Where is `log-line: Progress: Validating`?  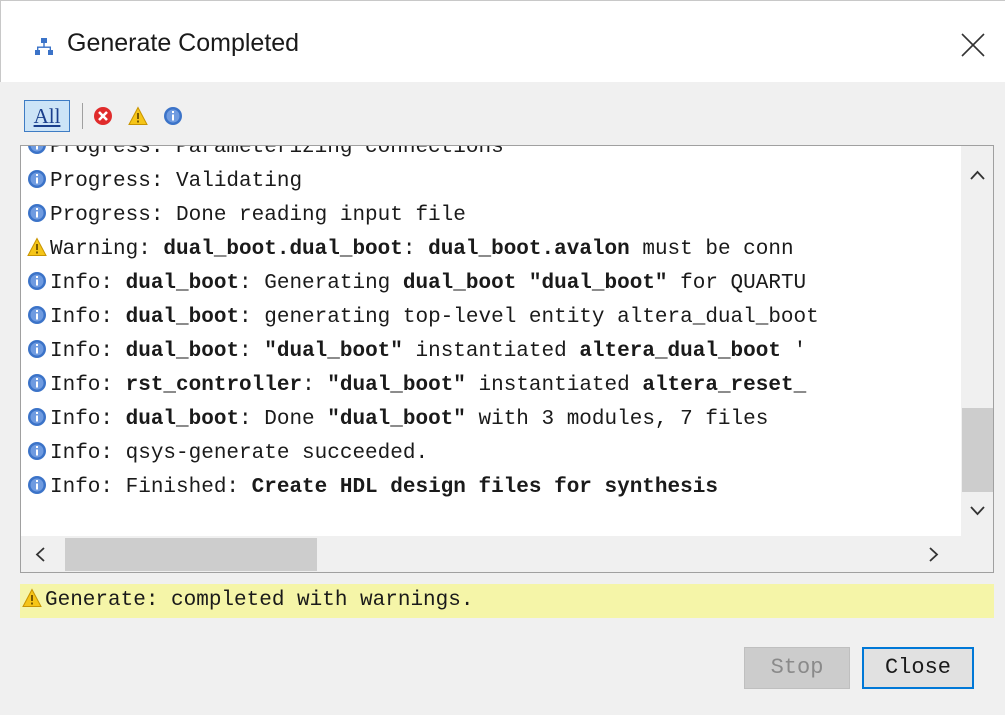 log-line: Progress: Validating is located at coordinates (164, 182).